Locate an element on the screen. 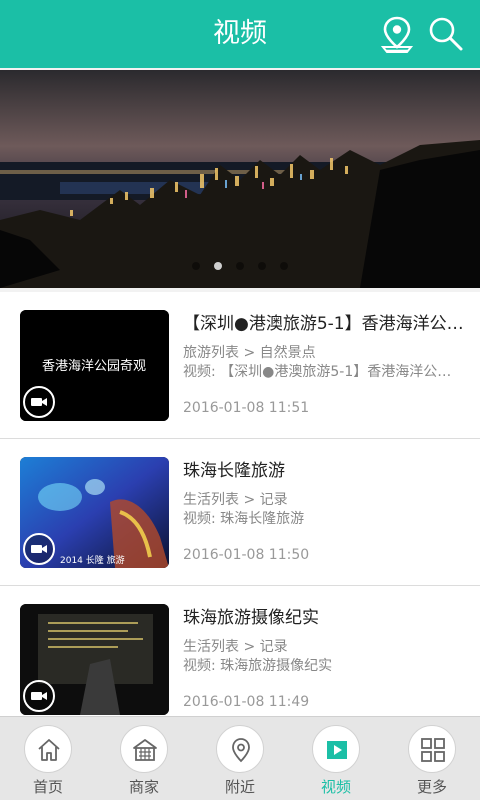  top-bar: 视频 is located at coordinates (240, 34).